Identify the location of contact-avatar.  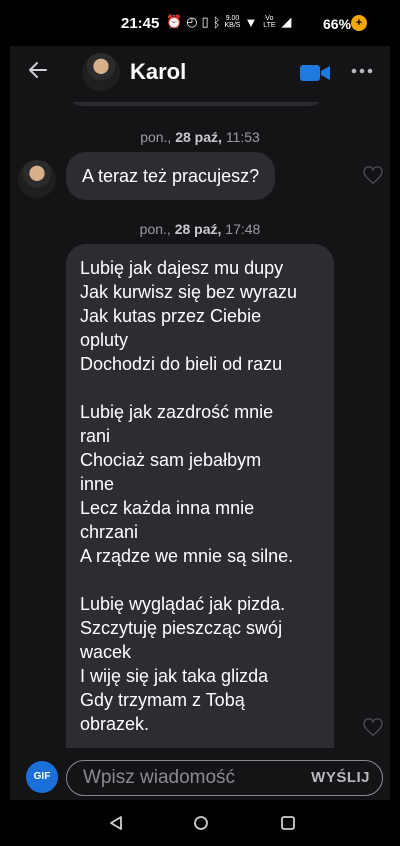
(101, 72).